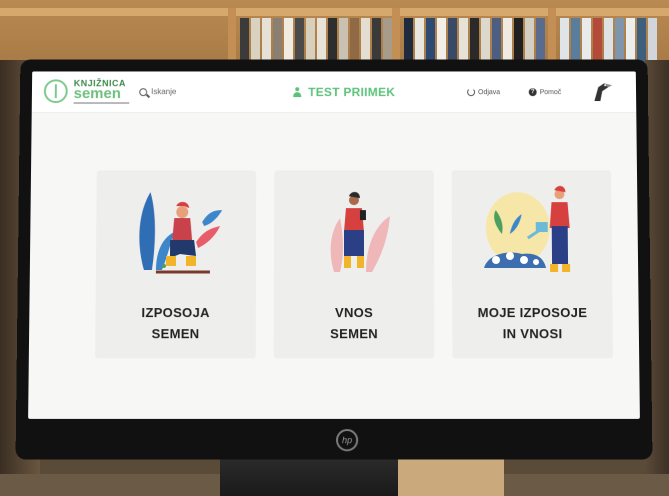  What do you see at coordinates (550, 92) in the screenshot?
I see `help-label: Pomoč` at bounding box center [550, 92].